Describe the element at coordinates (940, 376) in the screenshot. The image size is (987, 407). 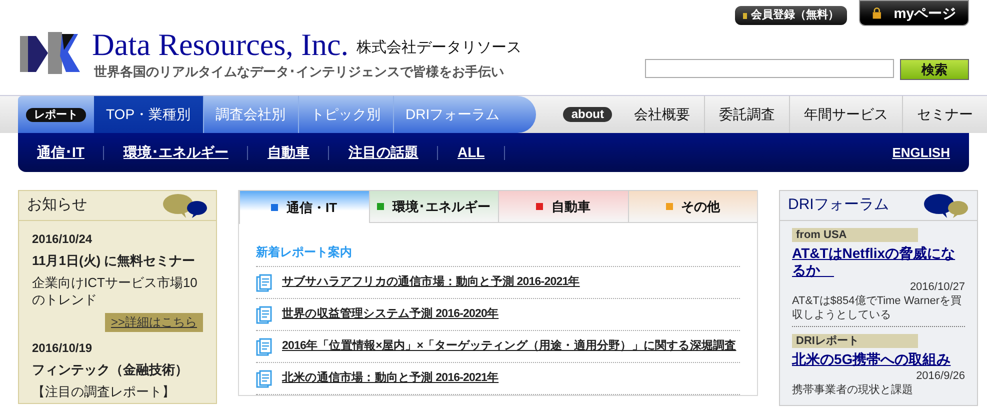
I see `forum-date: 2016/9/26` at that location.